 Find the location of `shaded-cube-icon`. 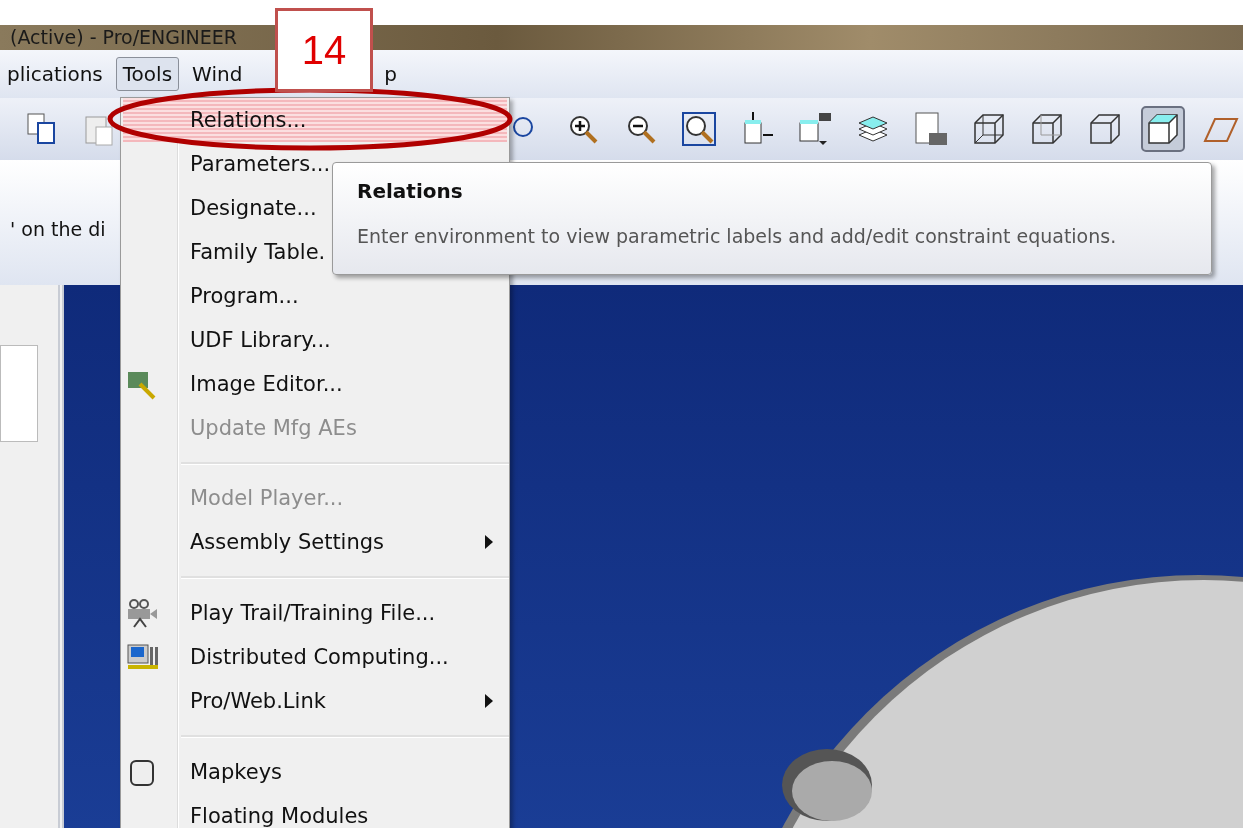

shaded-cube-icon is located at coordinates (1163, 129).